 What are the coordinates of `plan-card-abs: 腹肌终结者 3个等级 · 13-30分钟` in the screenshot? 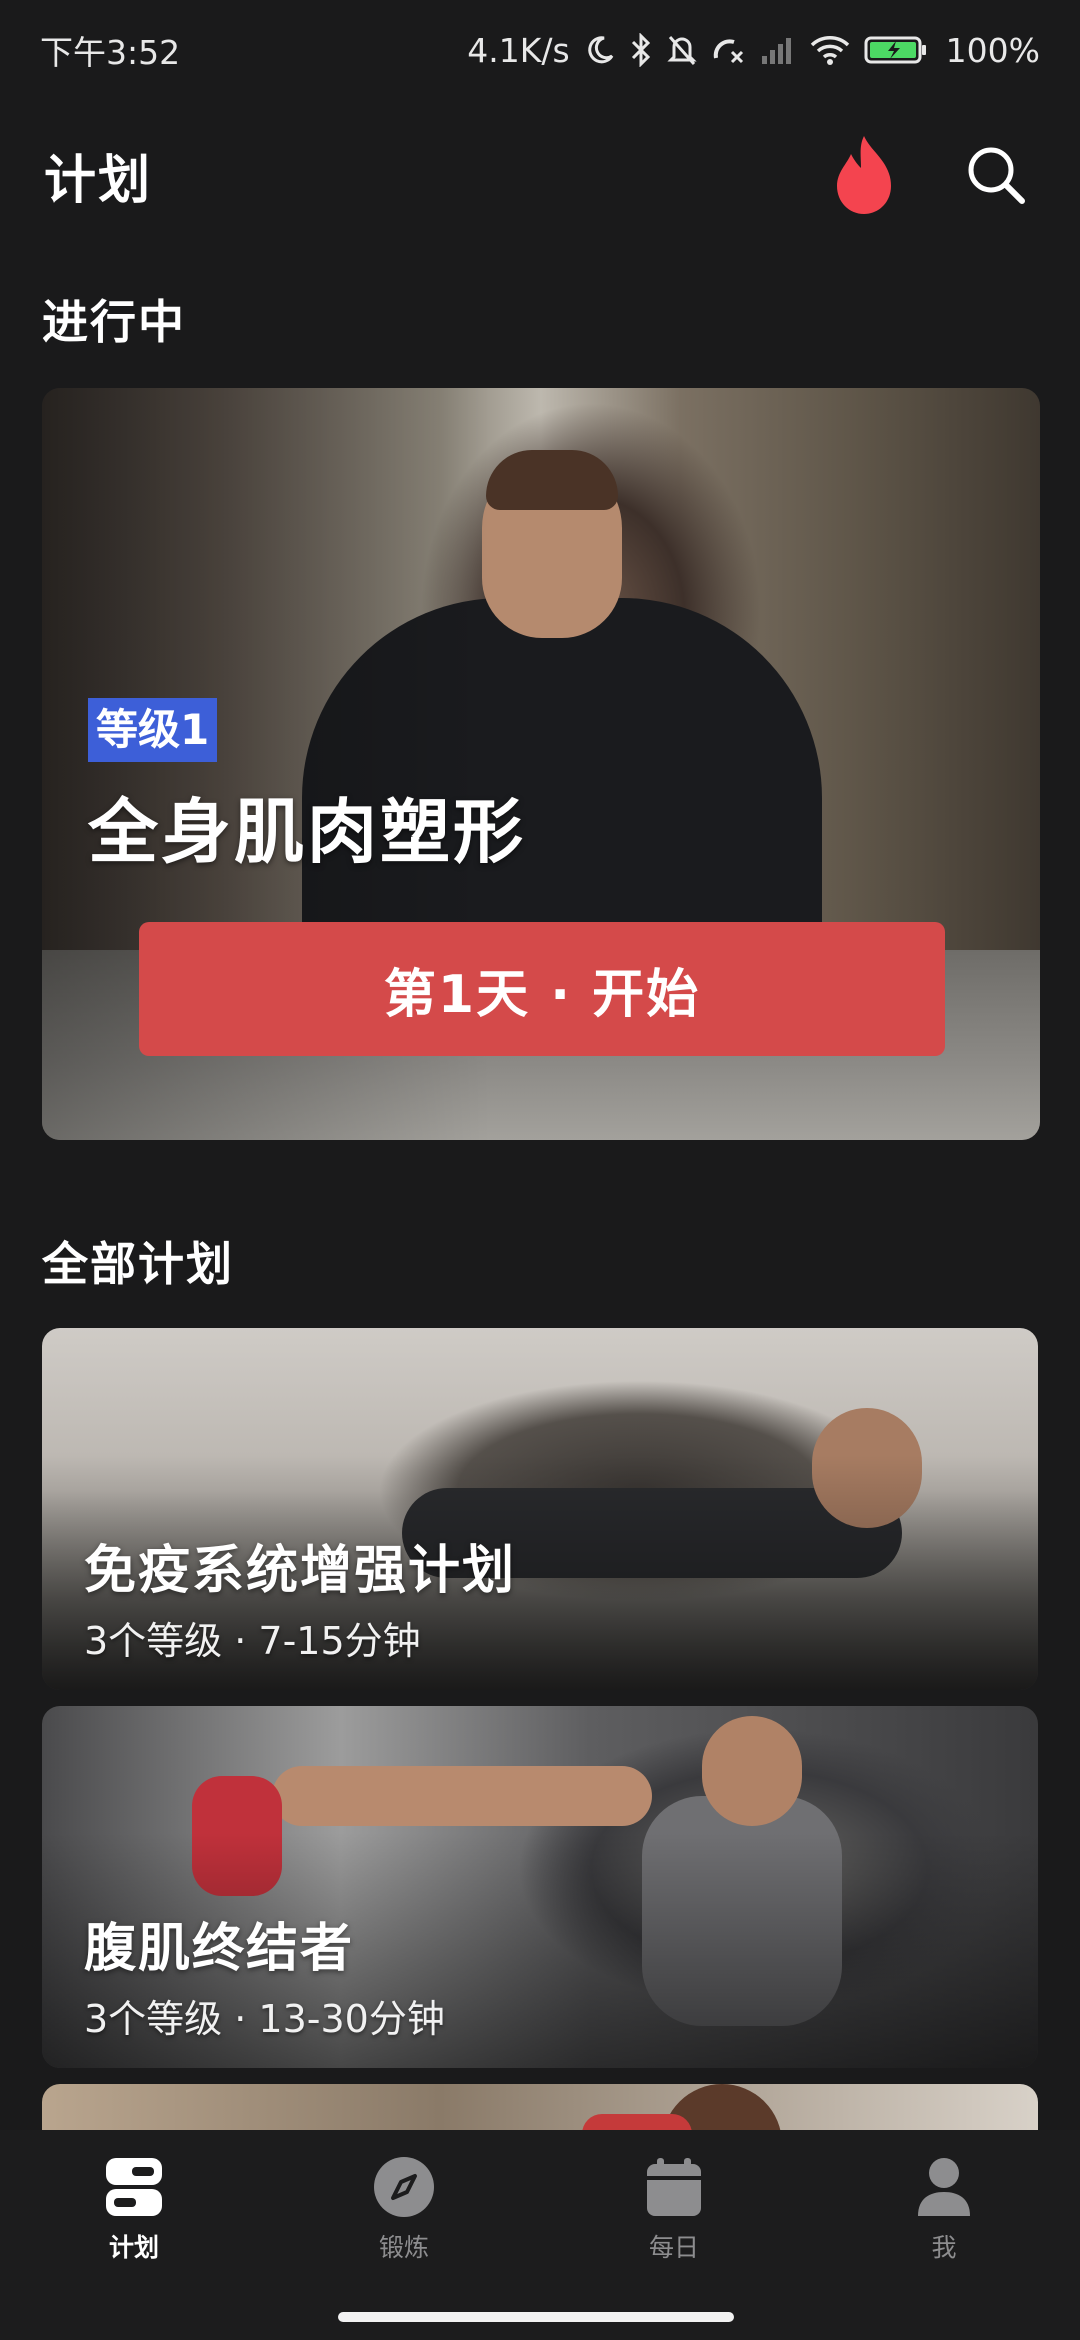 It's located at (540, 1887).